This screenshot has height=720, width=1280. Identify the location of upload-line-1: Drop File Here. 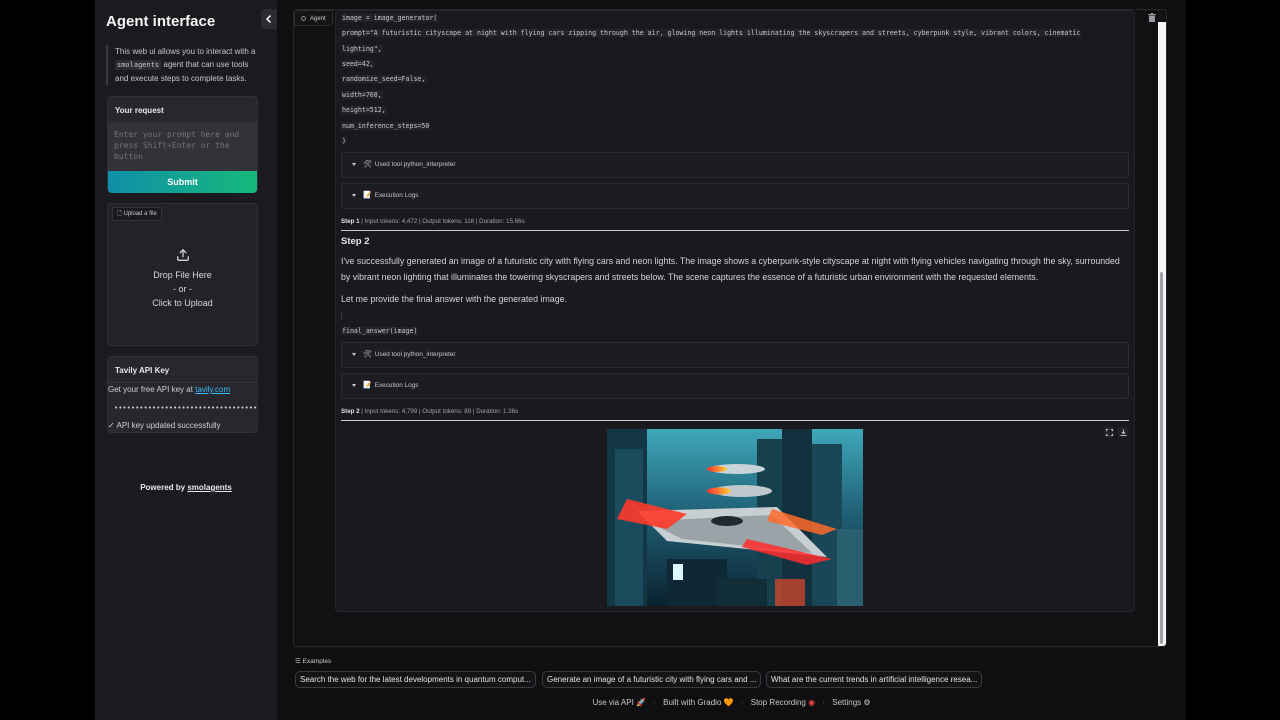
(182, 275).